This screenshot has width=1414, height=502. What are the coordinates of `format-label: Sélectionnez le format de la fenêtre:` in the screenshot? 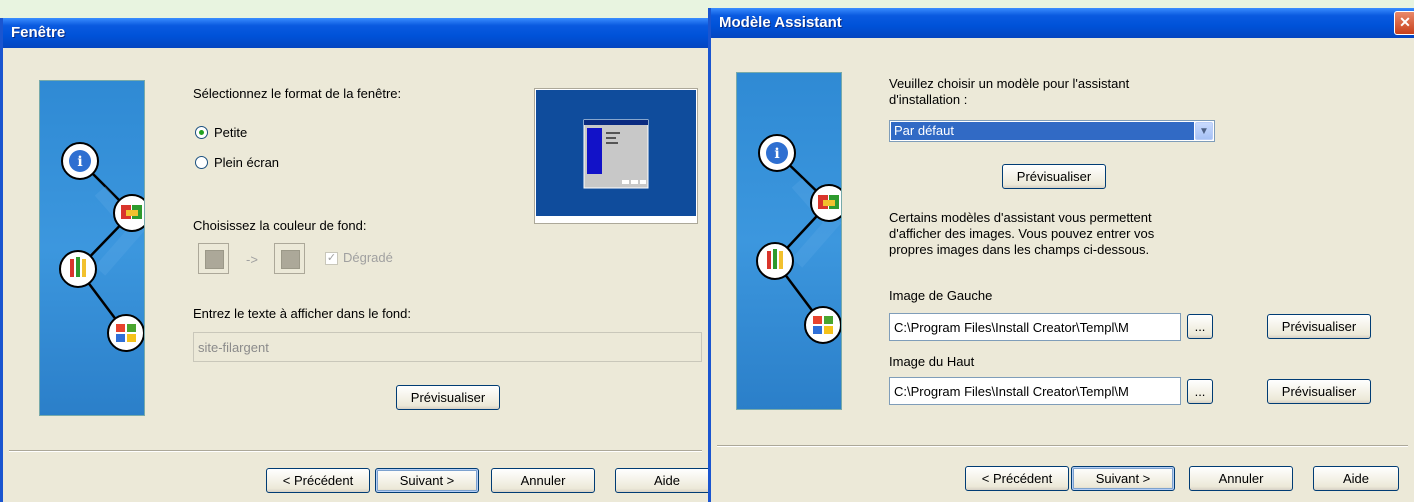 It's located at (297, 93).